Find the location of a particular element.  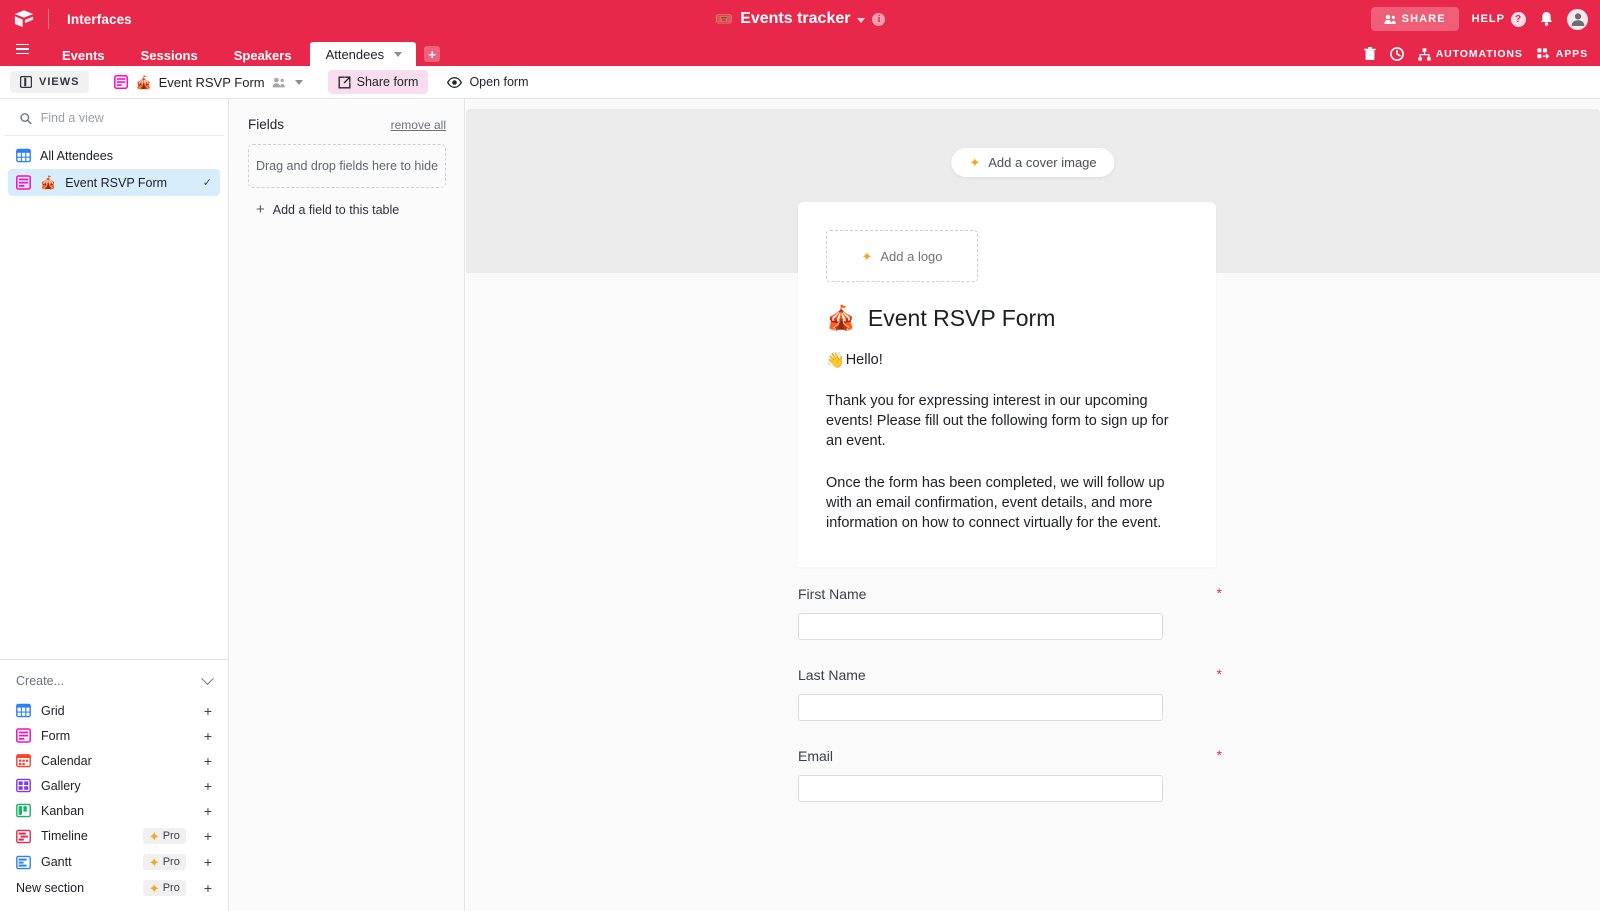

open-form-button: Open form is located at coordinates (487, 82).